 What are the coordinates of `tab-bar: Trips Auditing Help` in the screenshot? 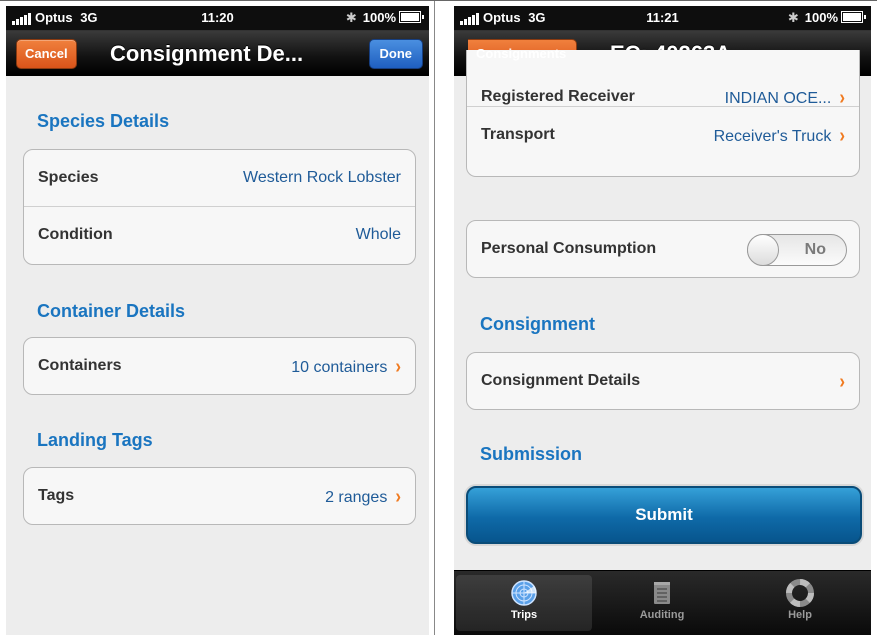 It's located at (662, 602).